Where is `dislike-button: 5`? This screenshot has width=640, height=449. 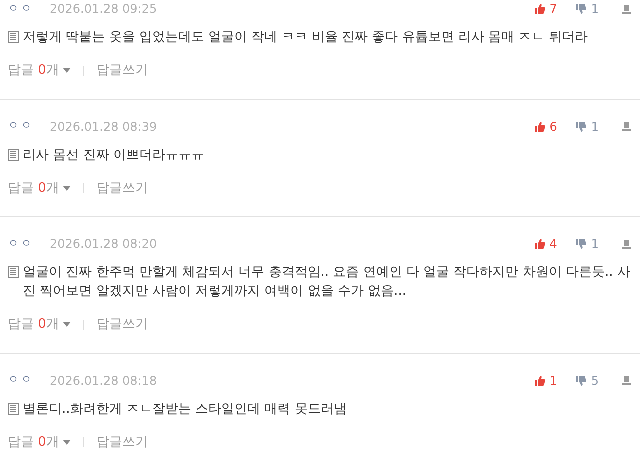 dislike-button: 5 is located at coordinates (587, 381).